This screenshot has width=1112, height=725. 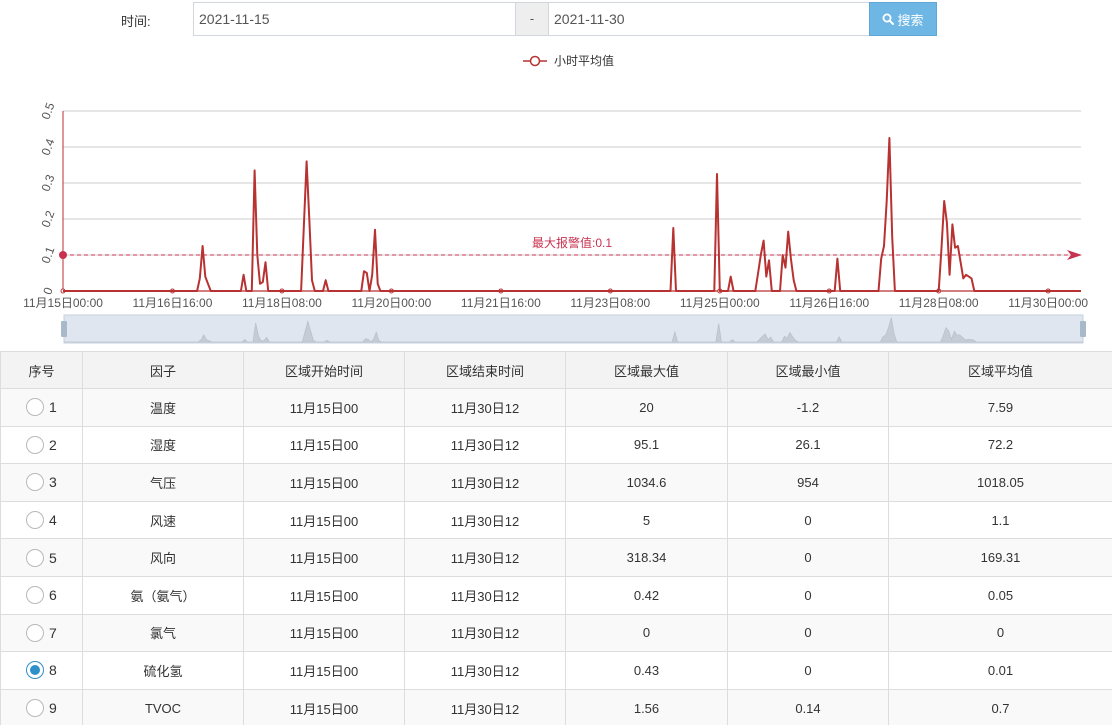 I want to click on zoom-handle-left, so click(x=64, y=329).